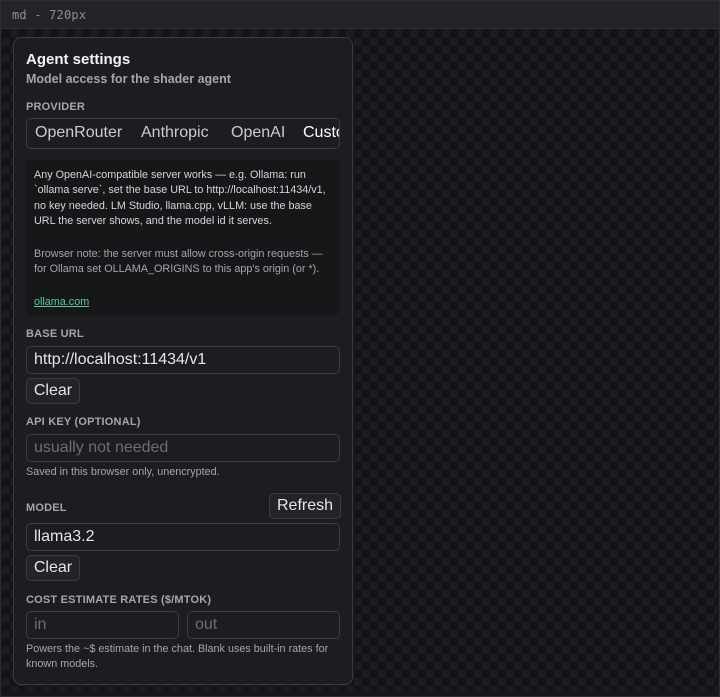  What do you see at coordinates (53, 568) in the screenshot?
I see `clear-model-button: Clear` at bounding box center [53, 568].